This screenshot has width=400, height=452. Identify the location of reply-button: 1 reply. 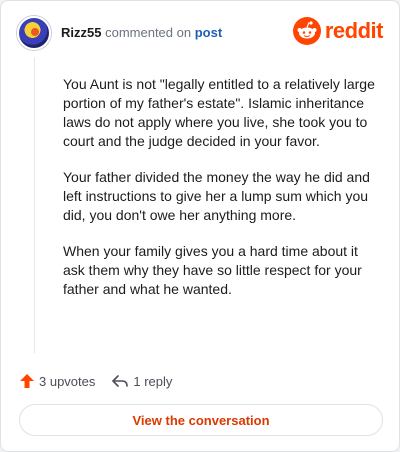
(141, 381).